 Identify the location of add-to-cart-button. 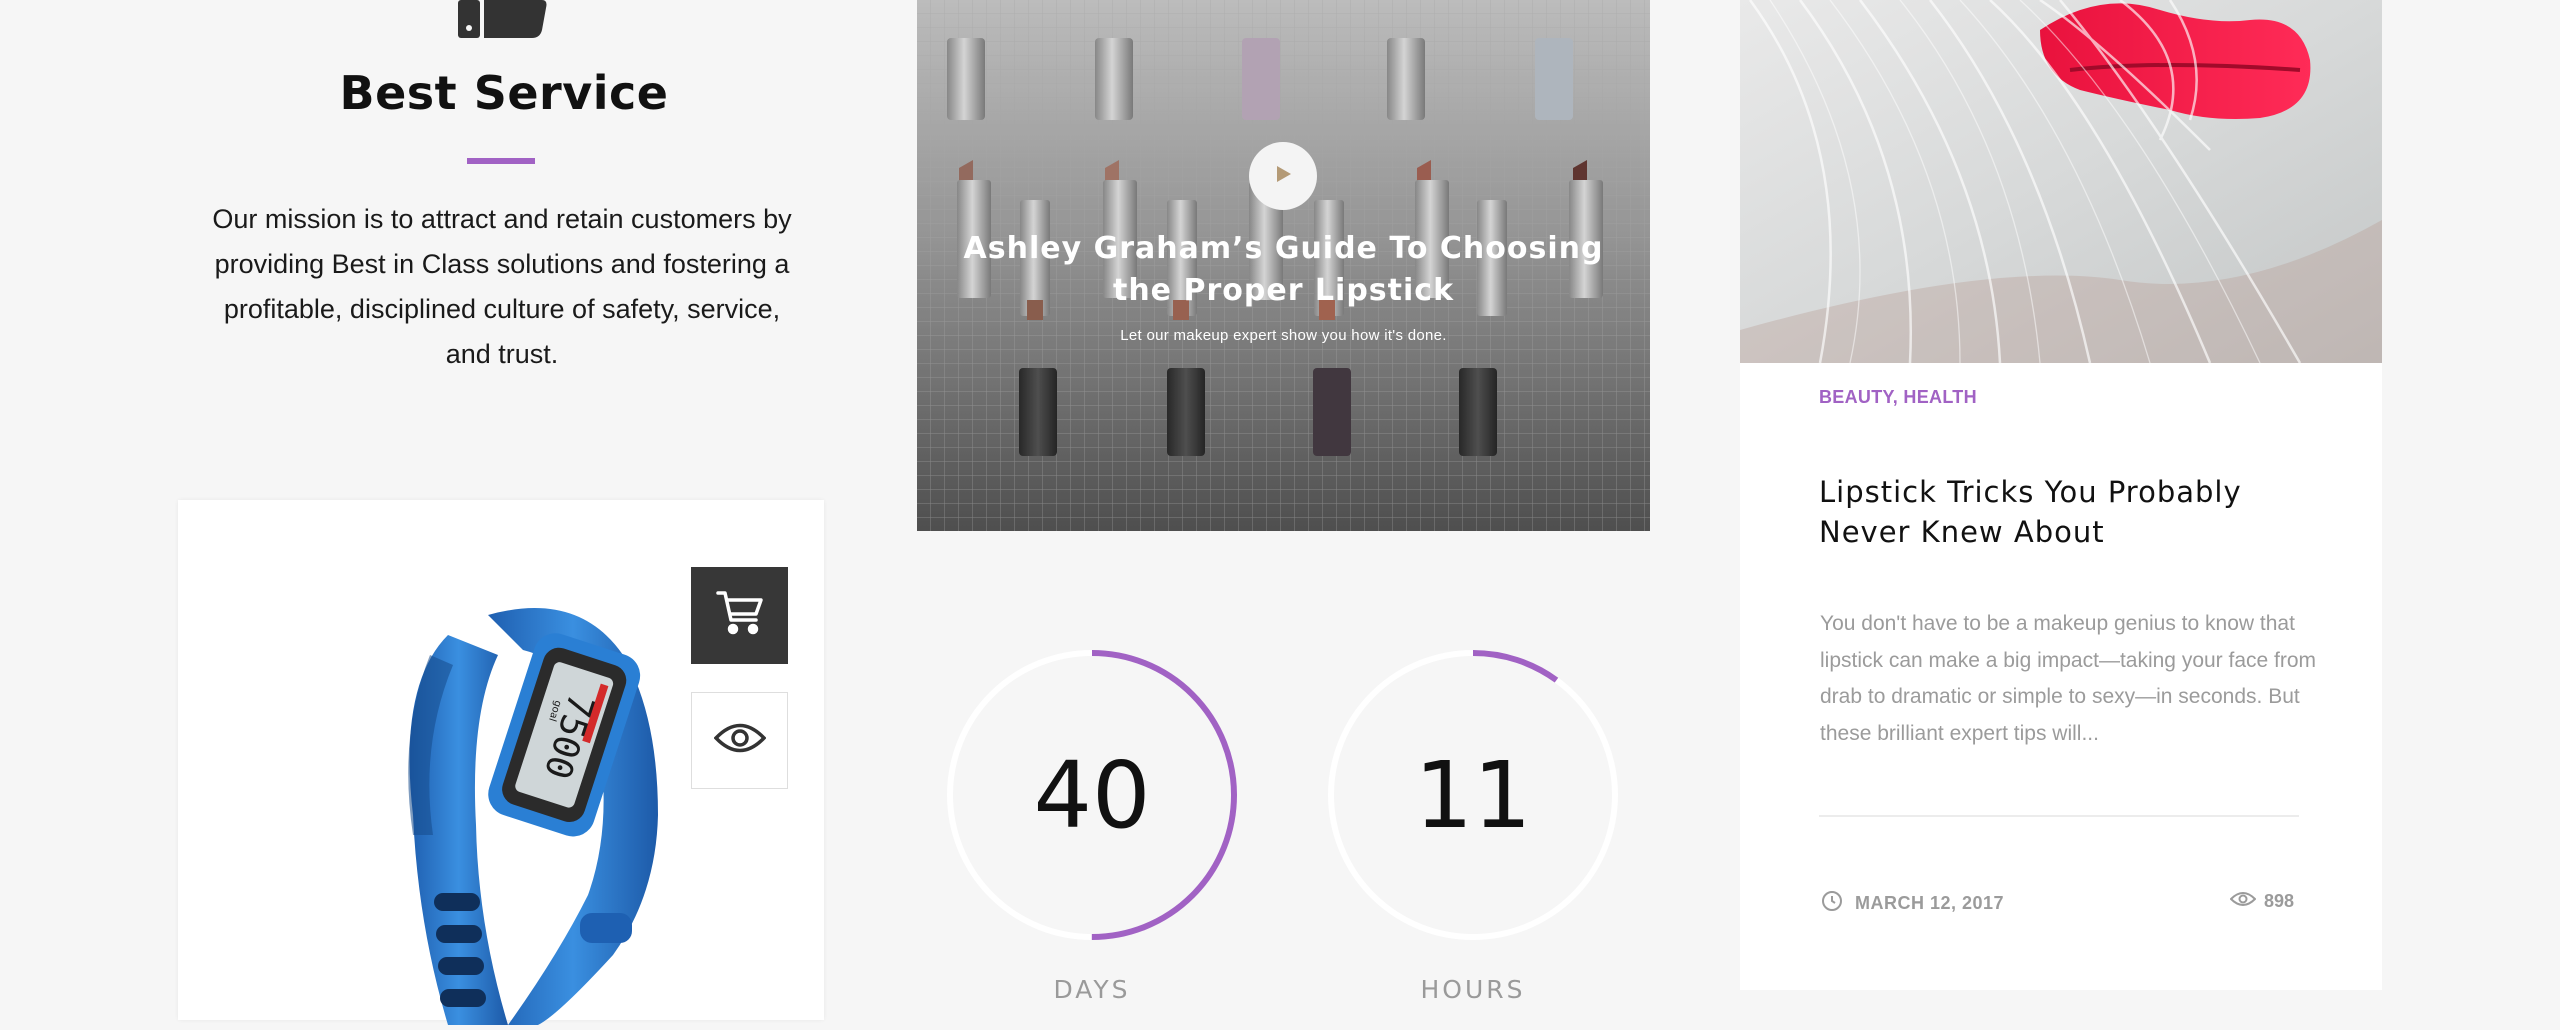
(739, 615).